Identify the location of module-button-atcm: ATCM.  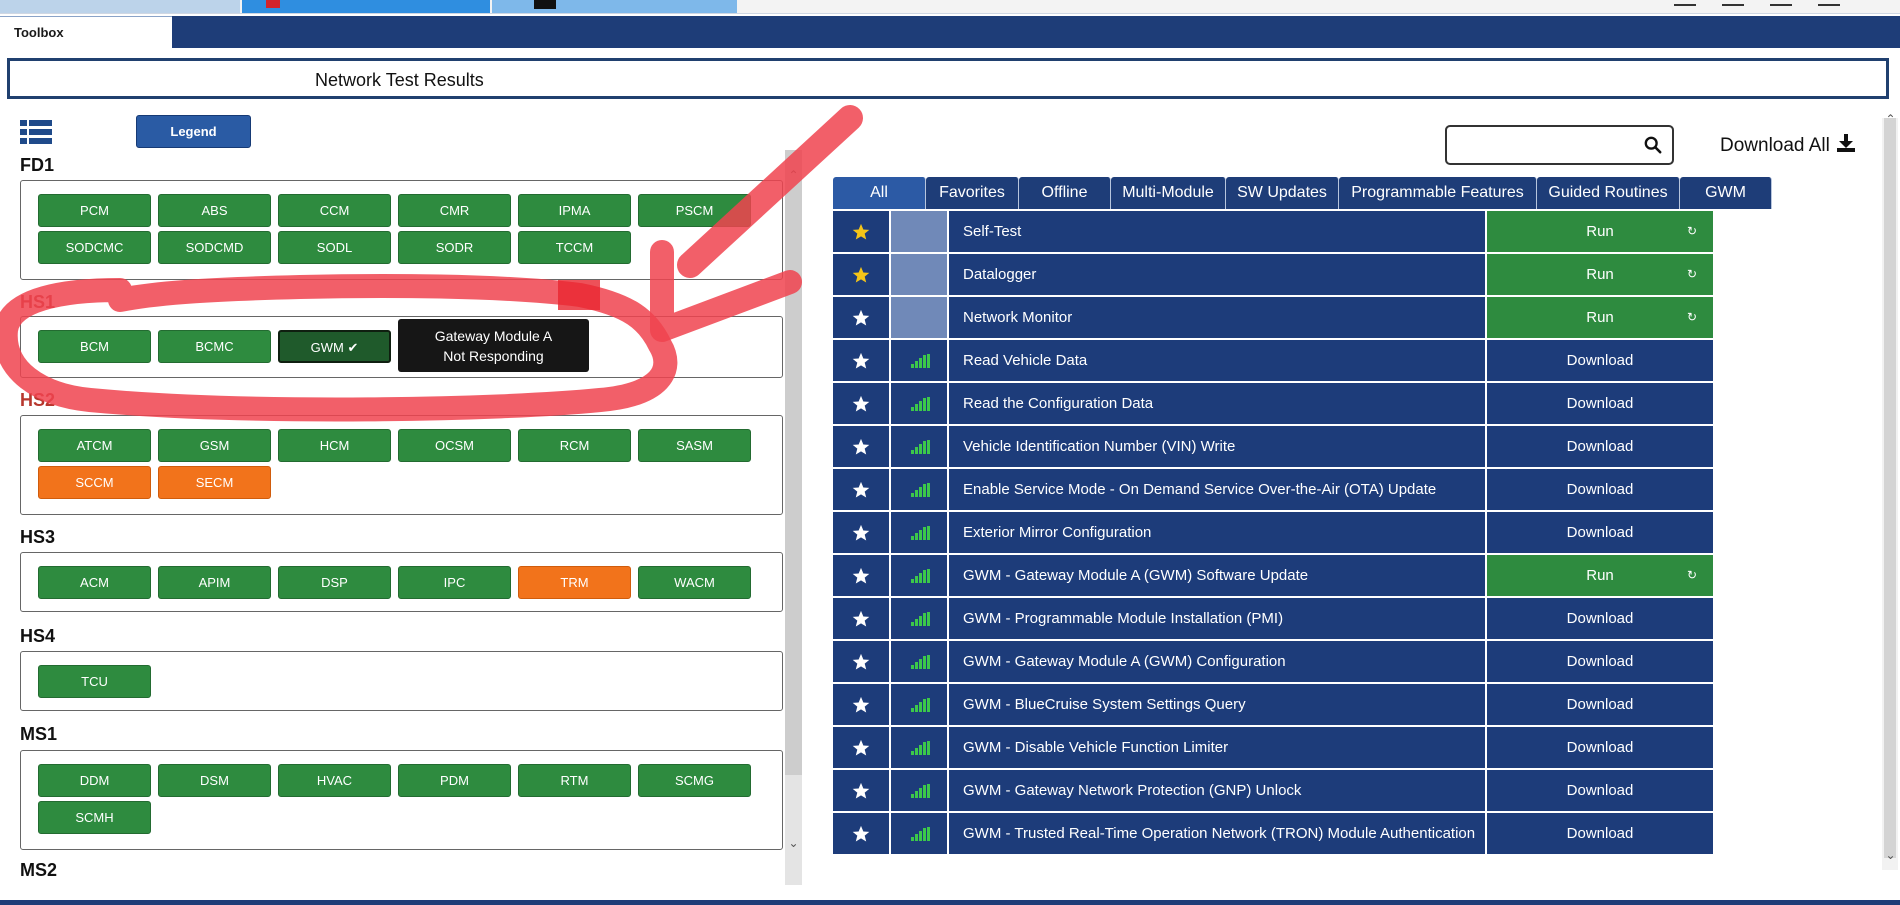
(94, 445).